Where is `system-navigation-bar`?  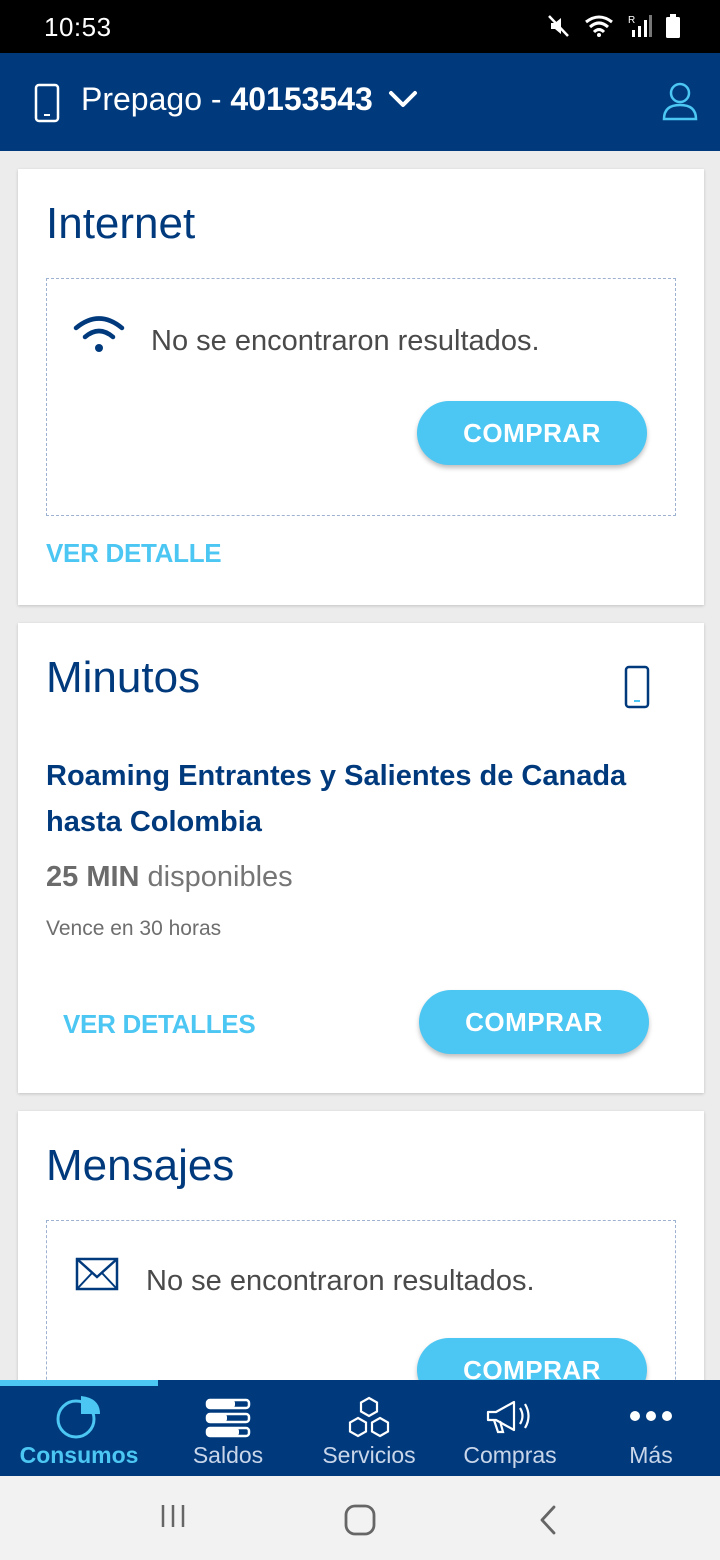 system-navigation-bar is located at coordinates (360, 1518).